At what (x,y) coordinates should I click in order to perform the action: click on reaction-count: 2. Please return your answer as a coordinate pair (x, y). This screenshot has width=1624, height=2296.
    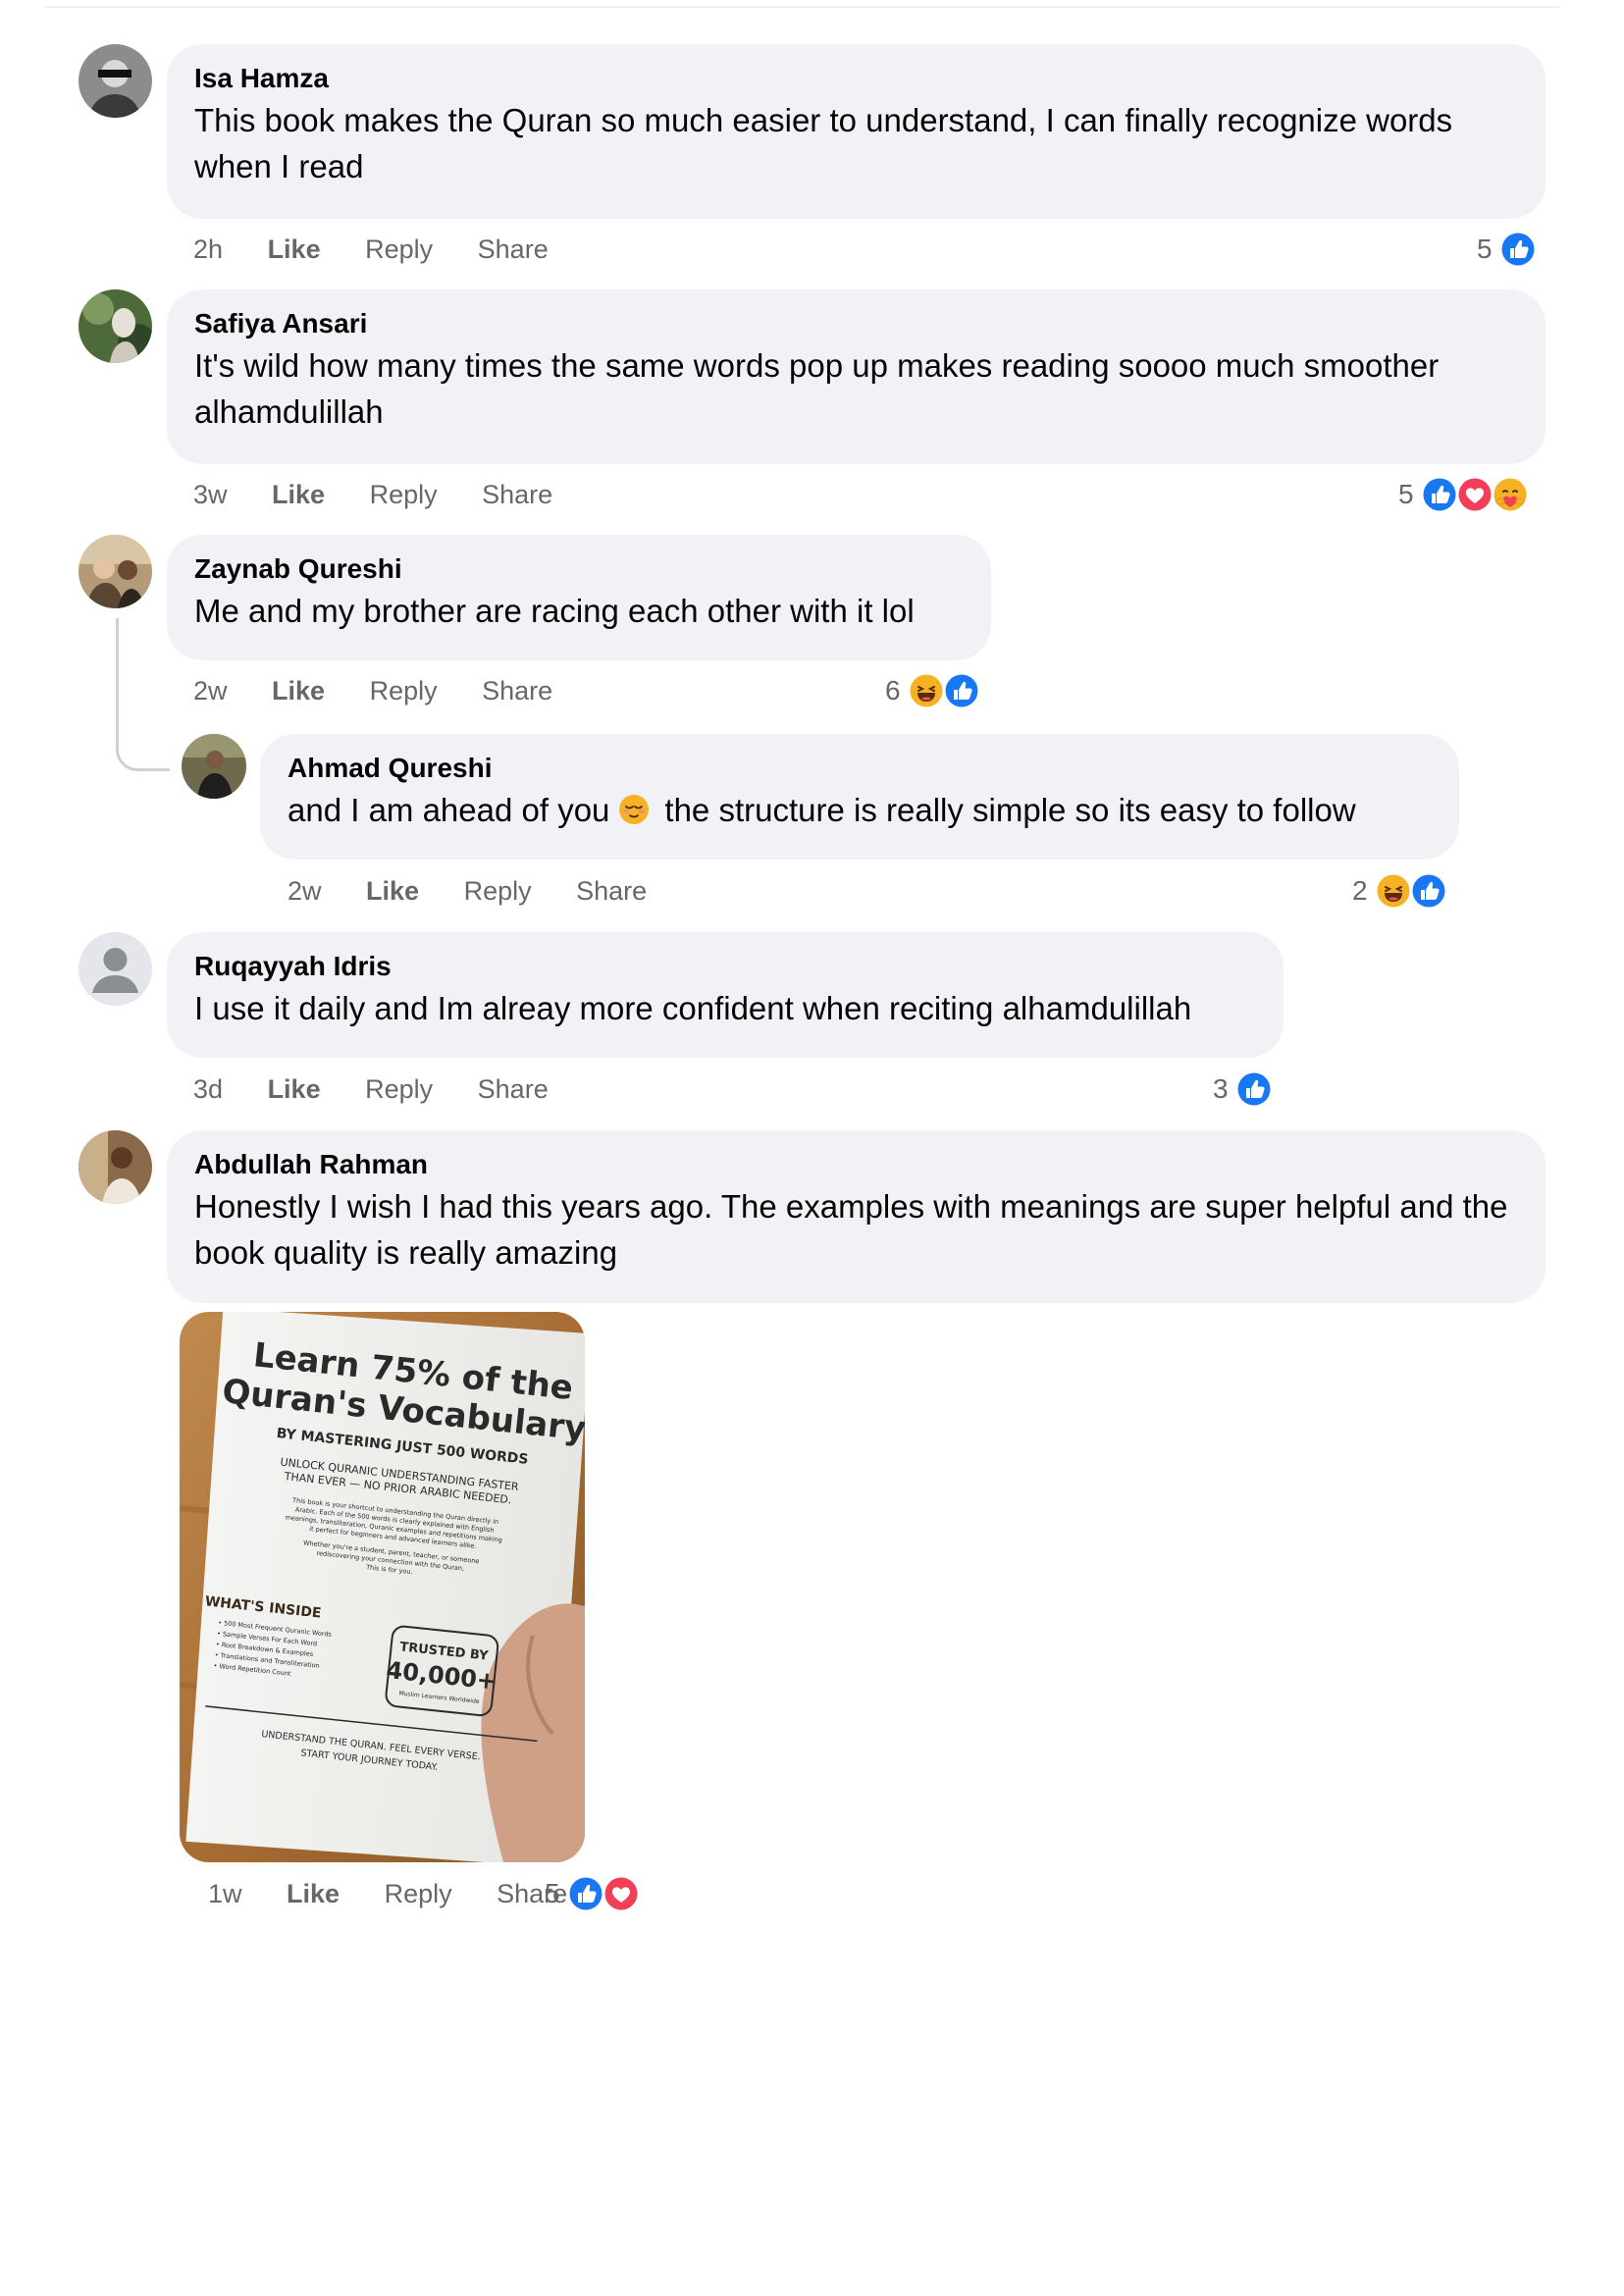
    Looking at the image, I should click on (1360, 890).